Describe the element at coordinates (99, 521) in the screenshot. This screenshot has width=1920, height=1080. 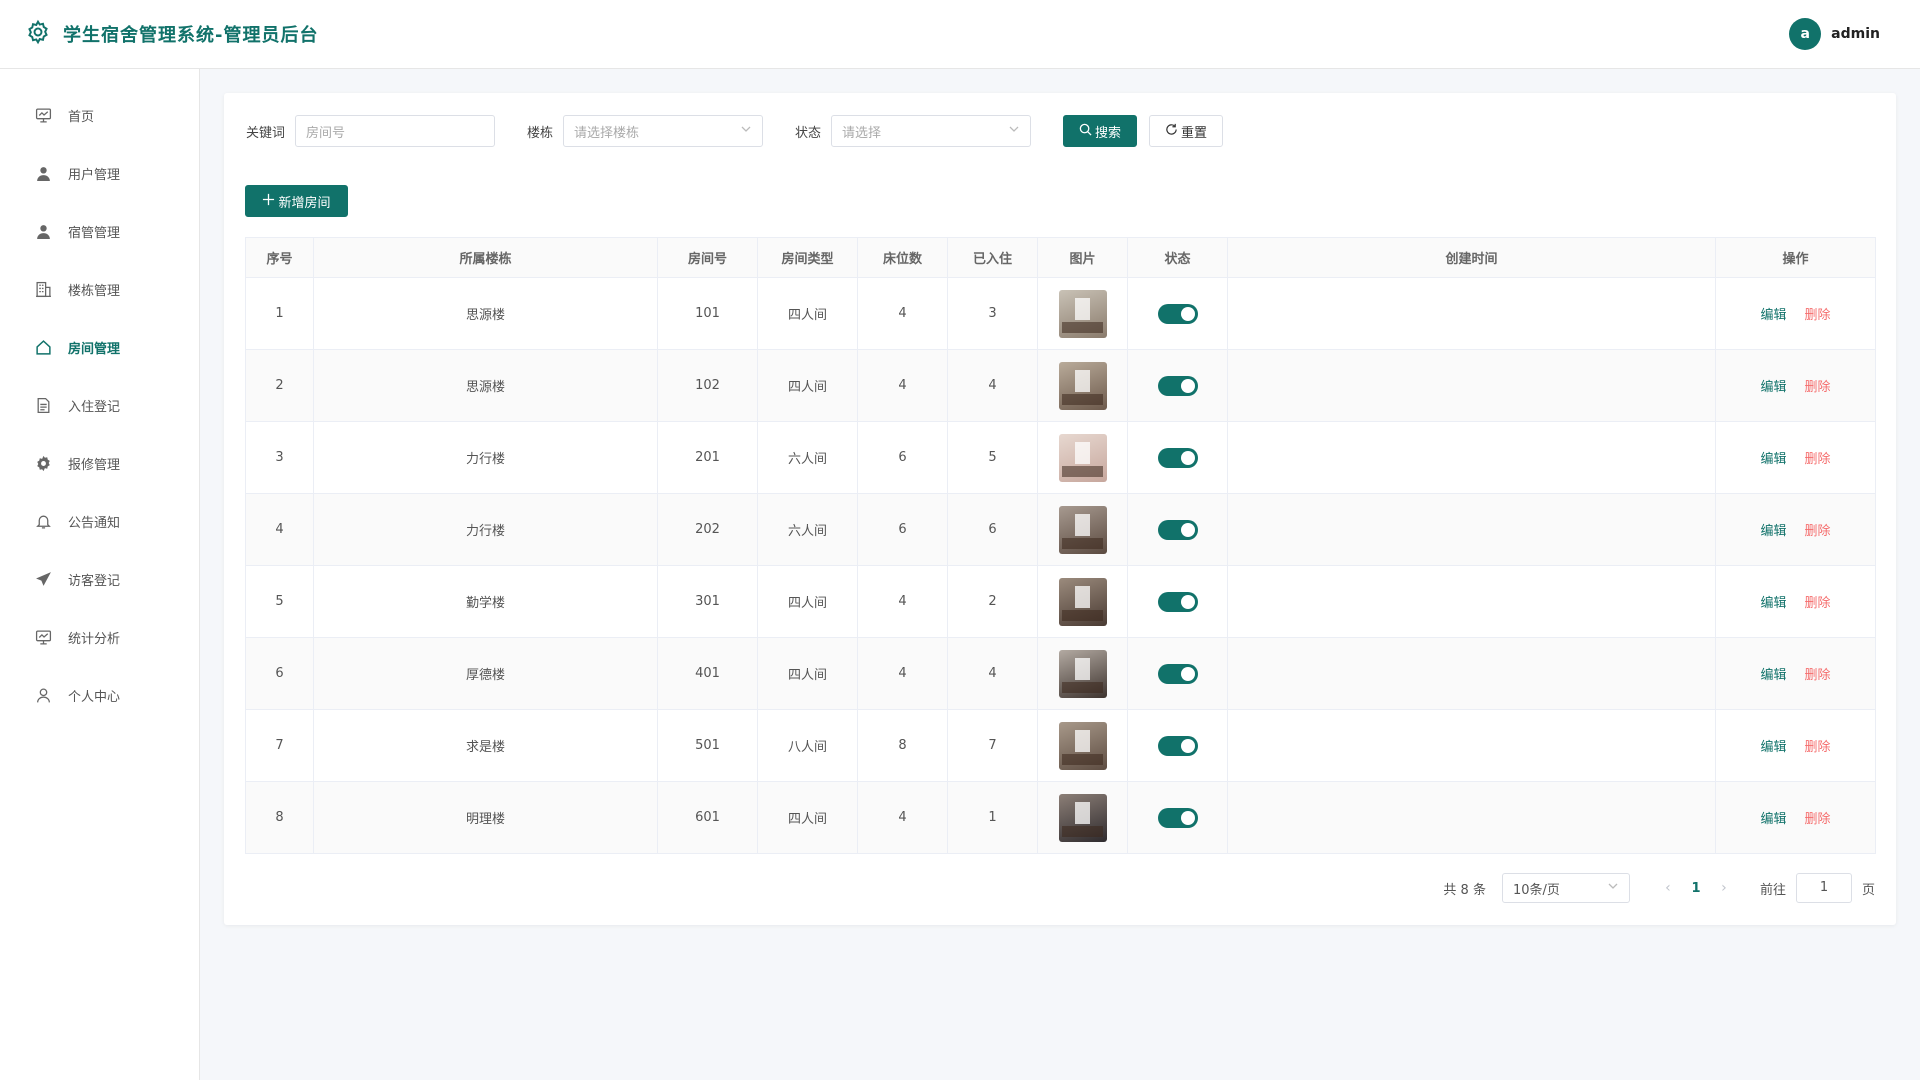
I see `sidebar-item-7: 公告通知` at that location.